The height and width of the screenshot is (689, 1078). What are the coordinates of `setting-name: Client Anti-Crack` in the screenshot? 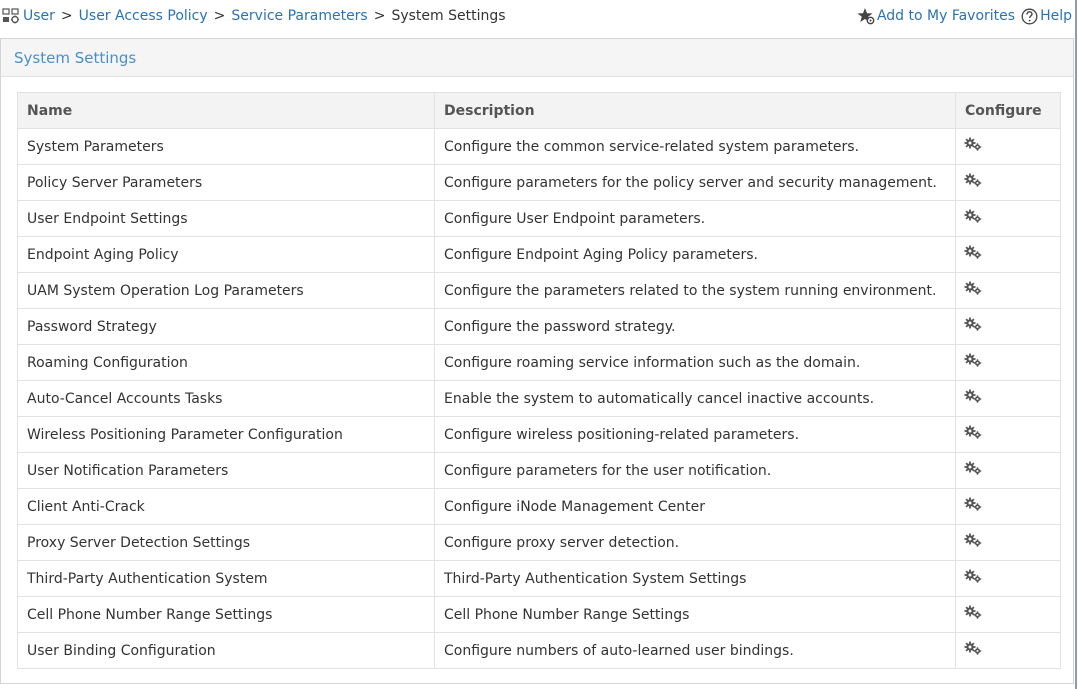 It's located at (226, 506).